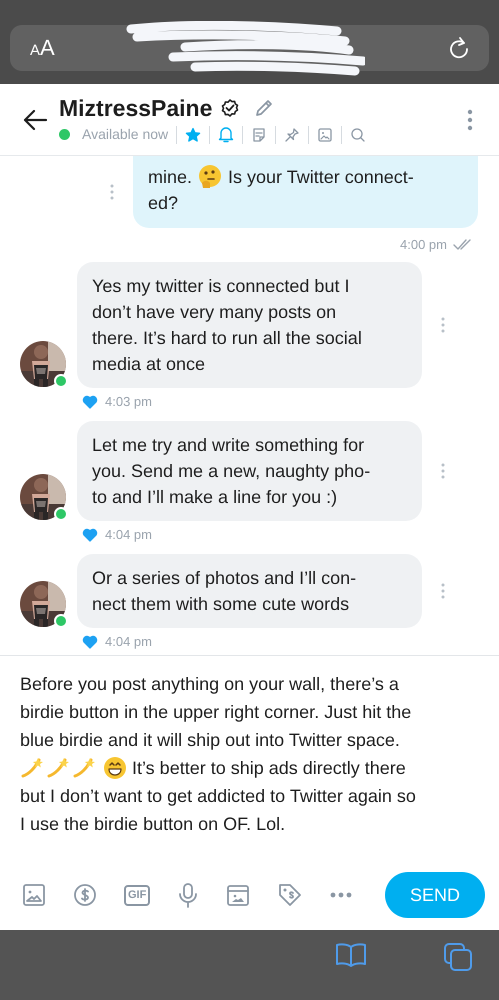 The height and width of the screenshot is (1000, 499). I want to click on message-text: Let me try and write something for you. Send me a new, naughty pho- to and I’ll make a line for you :), so click(231, 471).